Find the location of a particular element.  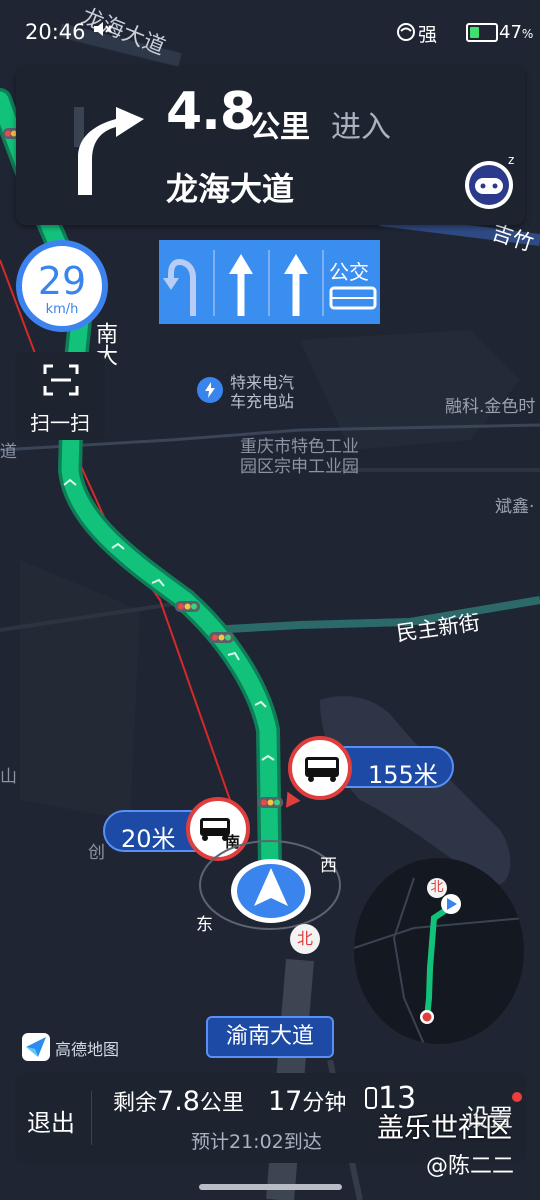

lane-guidance: 公交 is located at coordinates (269, 282).